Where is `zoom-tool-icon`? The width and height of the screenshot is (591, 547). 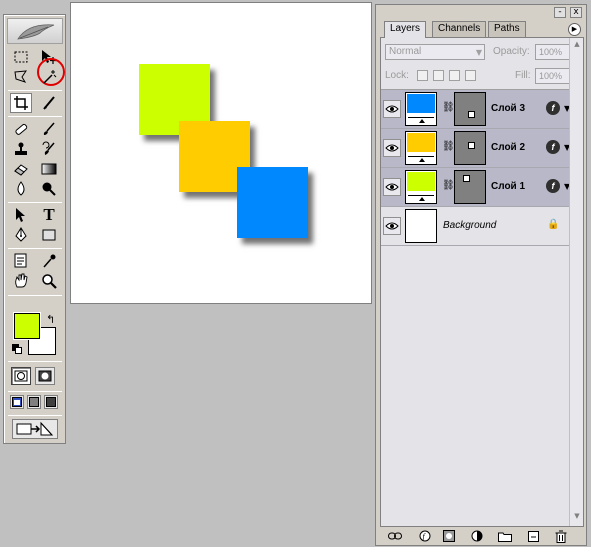
zoom-tool-icon is located at coordinates (49, 281).